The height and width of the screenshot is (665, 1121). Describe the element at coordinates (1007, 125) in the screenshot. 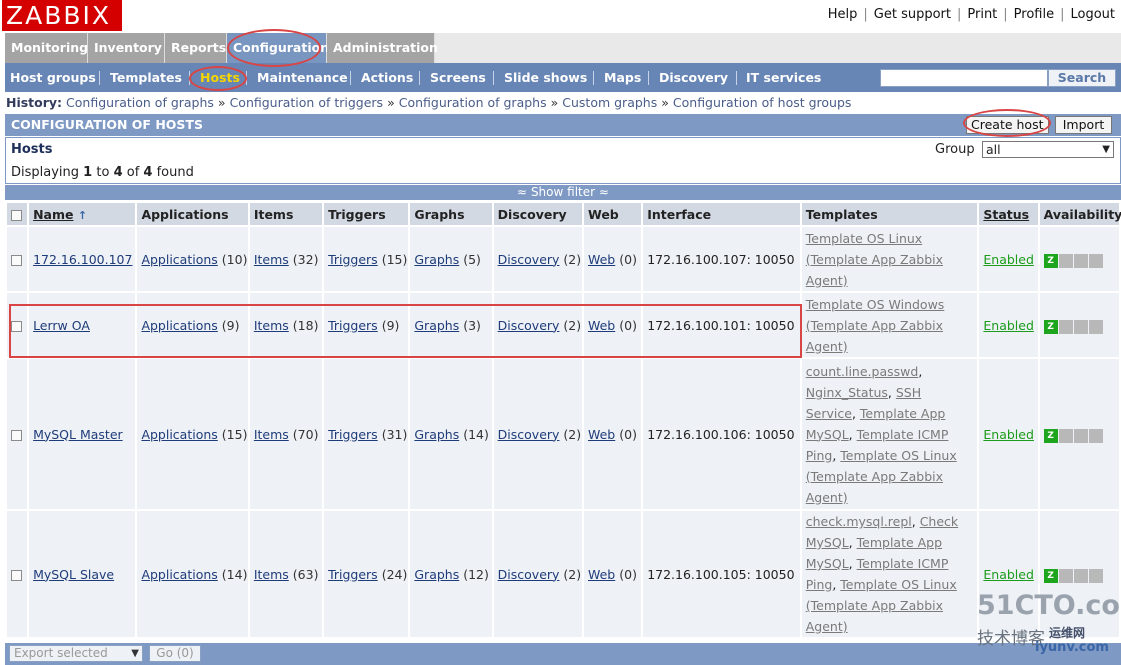

I see `create-host-button: Create host` at that location.